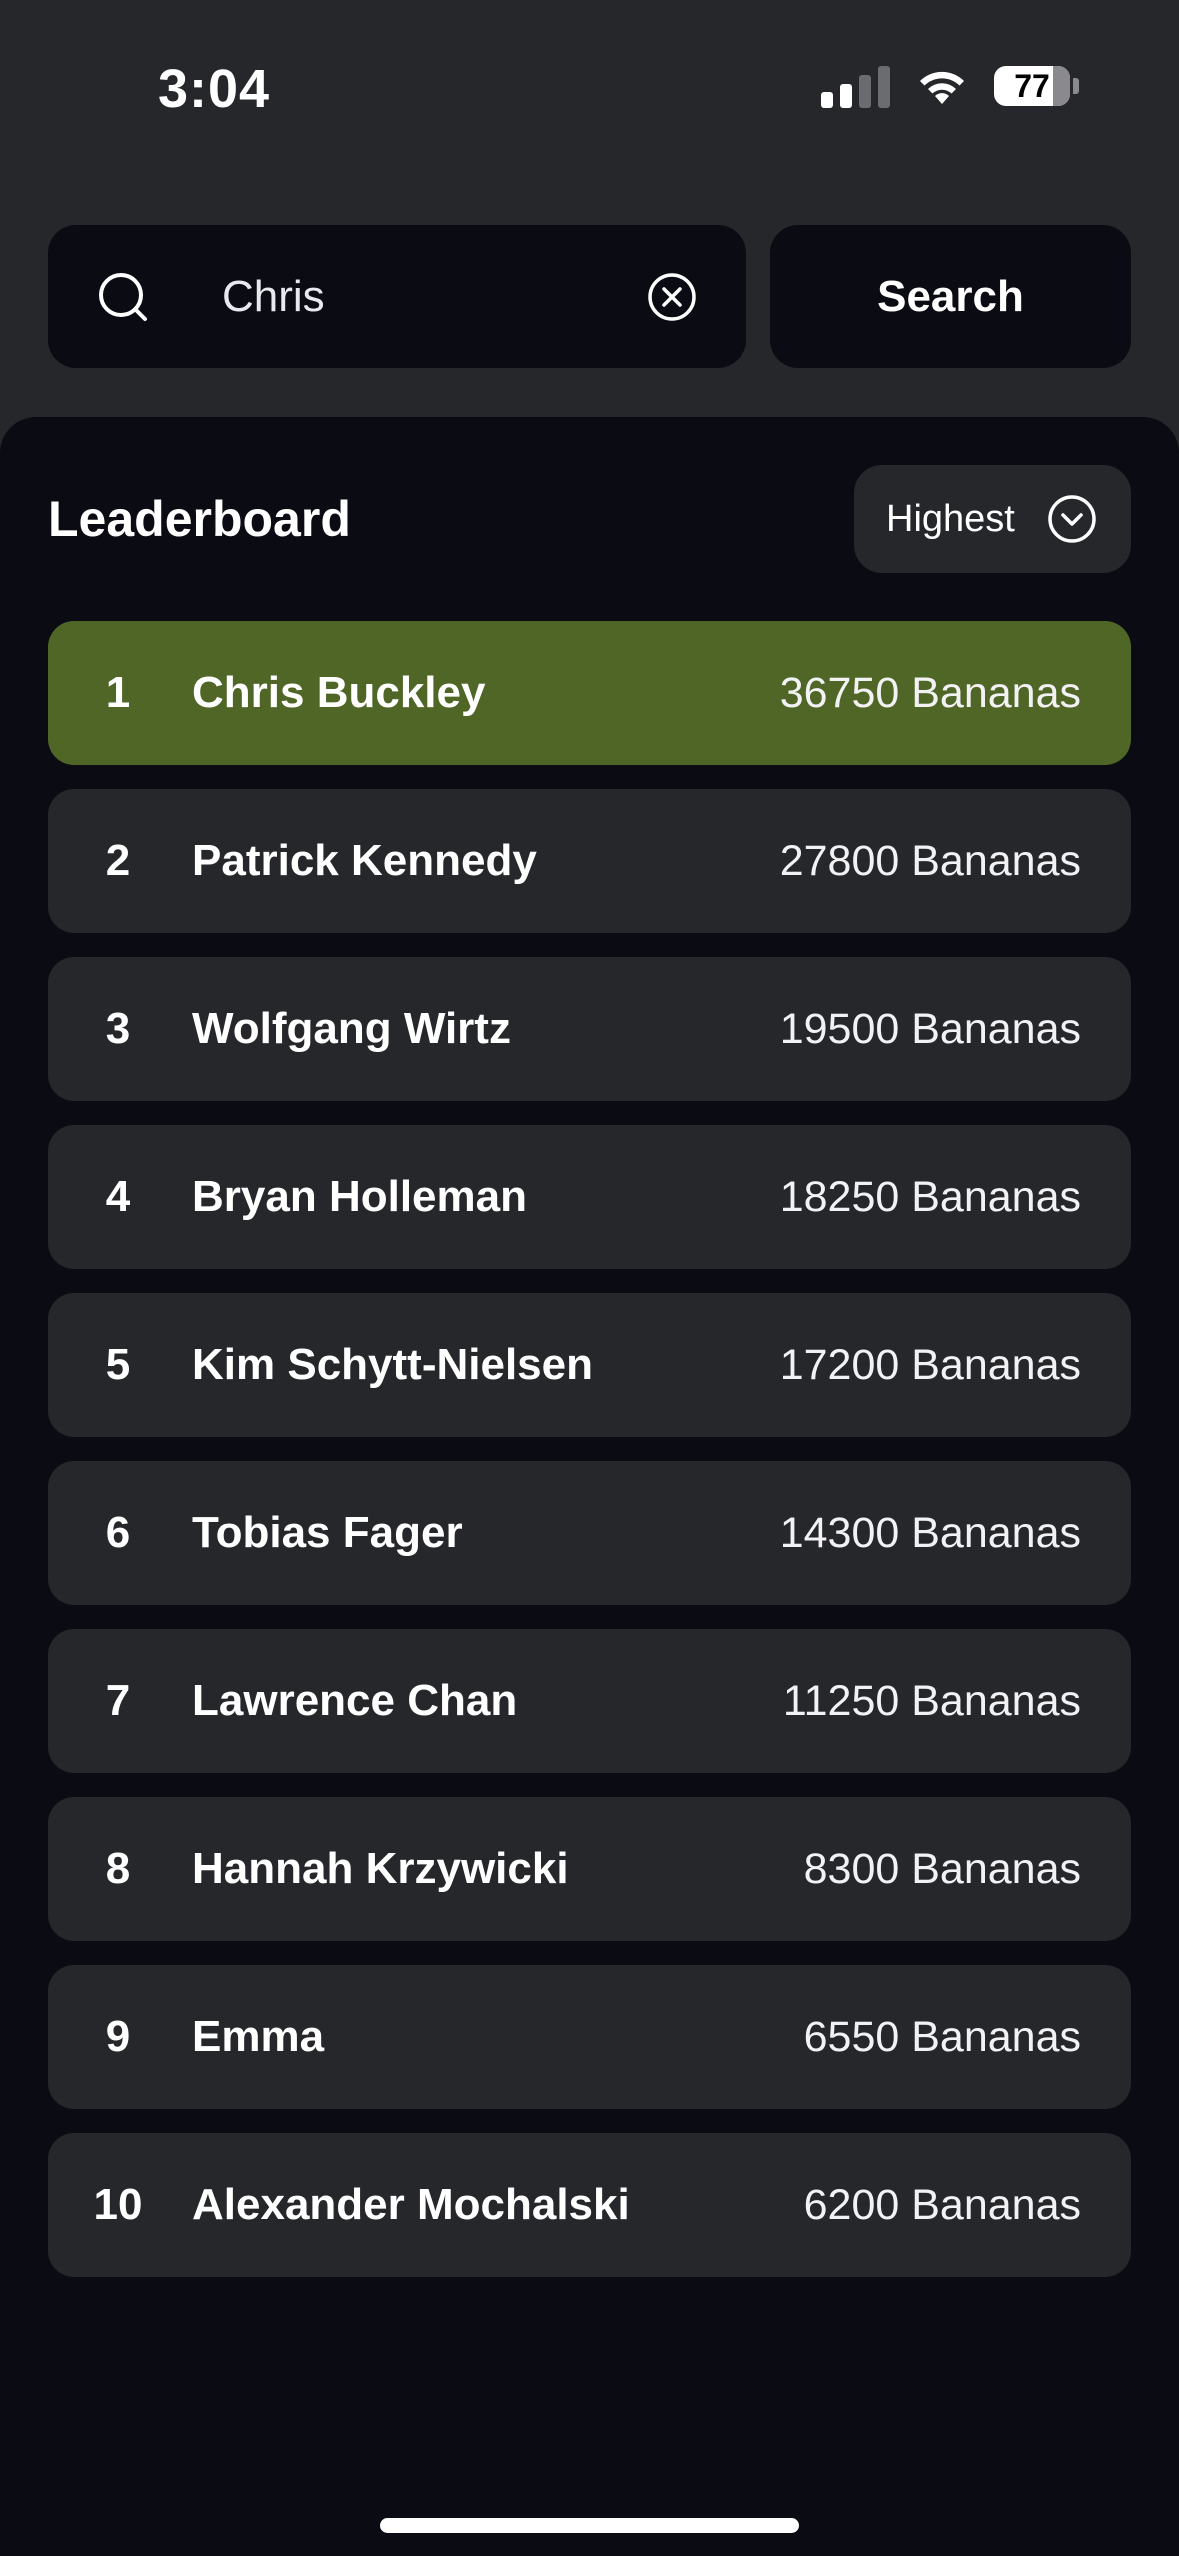  What do you see at coordinates (392, 1364) in the screenshot?
I see `player-name: Kim Schytt-Nielsen` at bounding box center [392, 1364].